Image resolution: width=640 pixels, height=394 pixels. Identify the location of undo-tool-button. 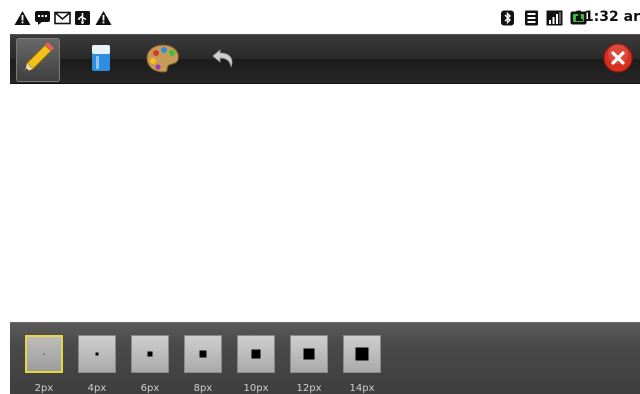
(224, 60).